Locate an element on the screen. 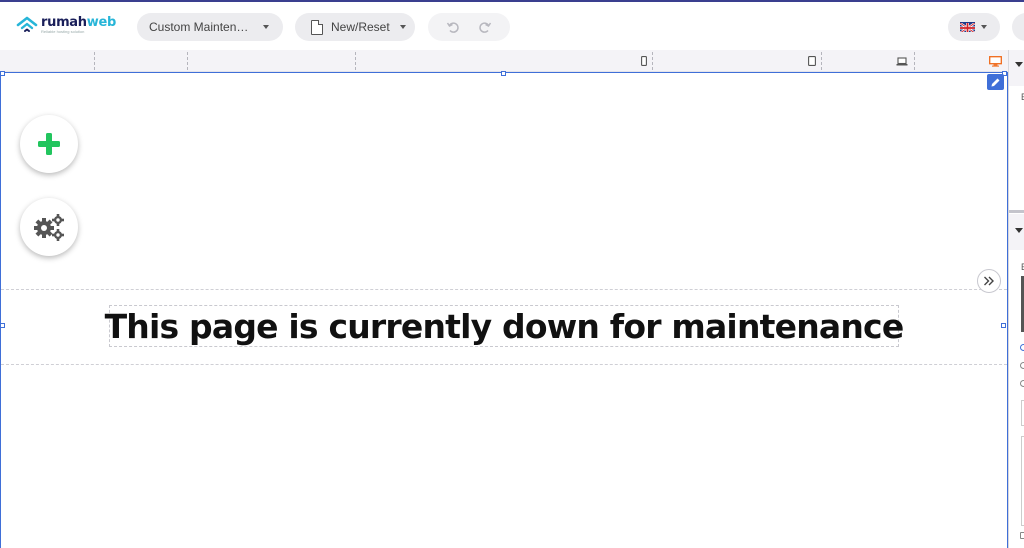 This screenshot has height=548, width=1024. properties-panel: E B is located at coordinates (1016, 299).